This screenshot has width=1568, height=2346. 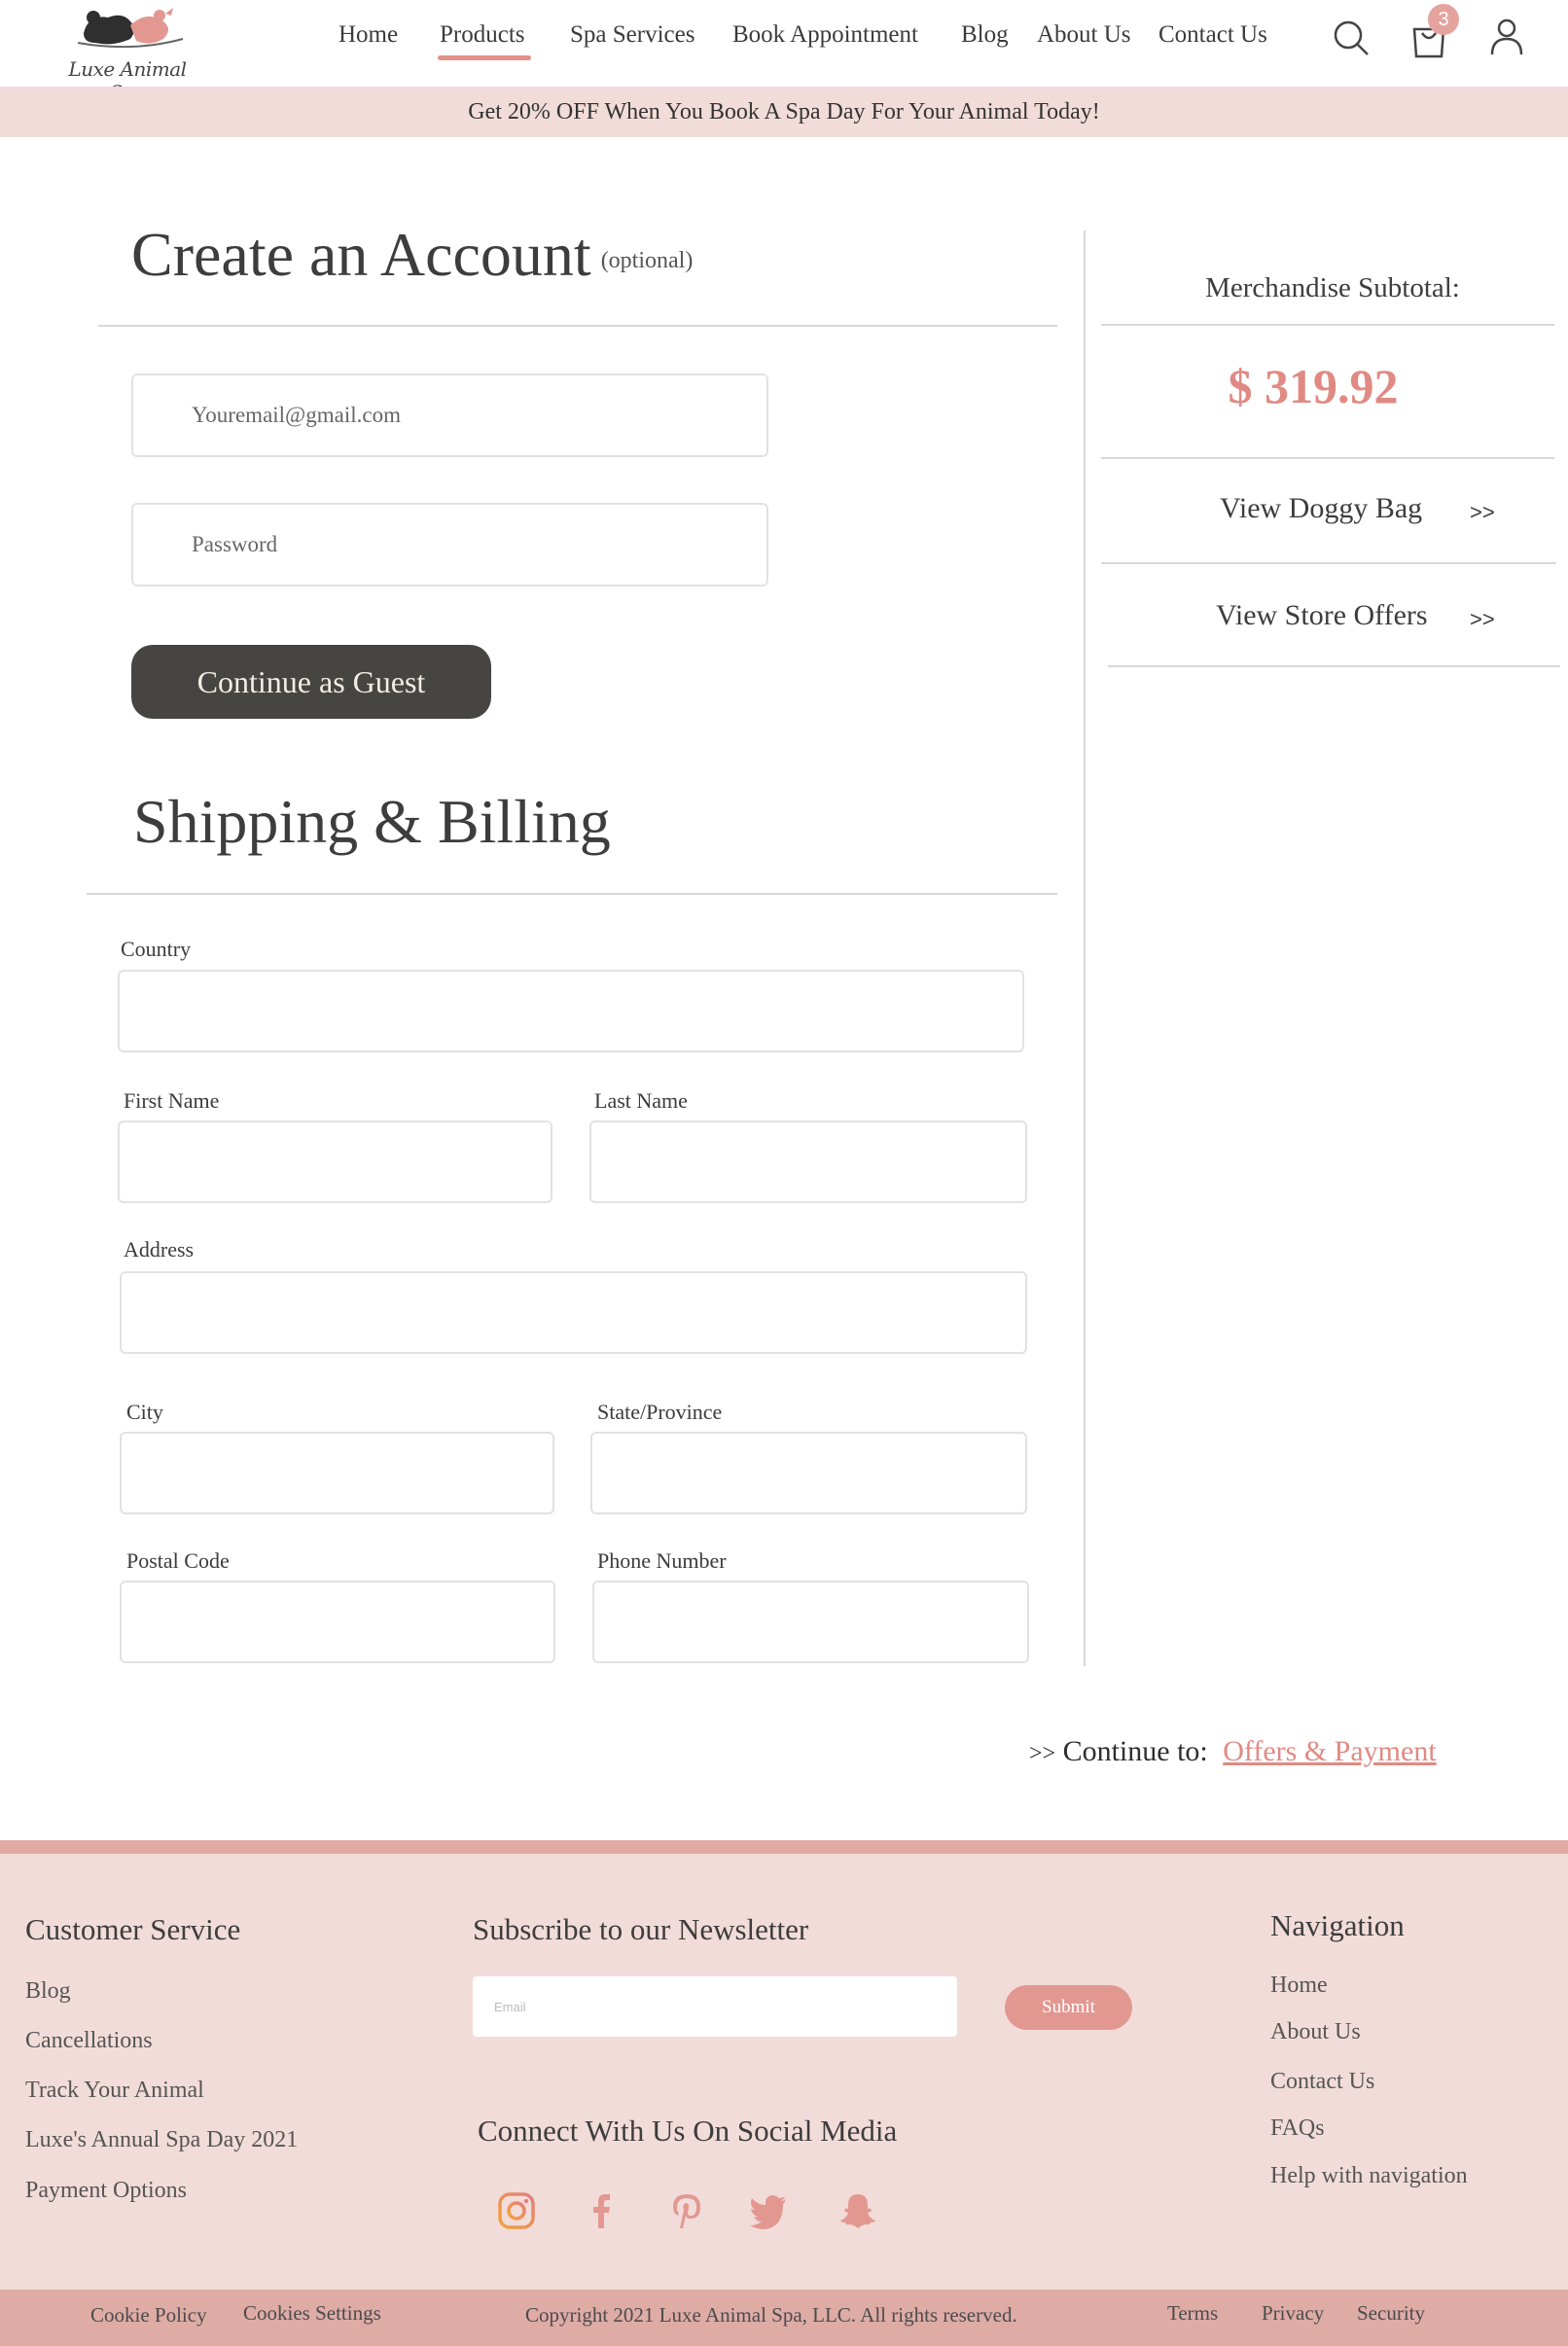 I want to click on security-link: Security, so click(x=1391, y=2313).